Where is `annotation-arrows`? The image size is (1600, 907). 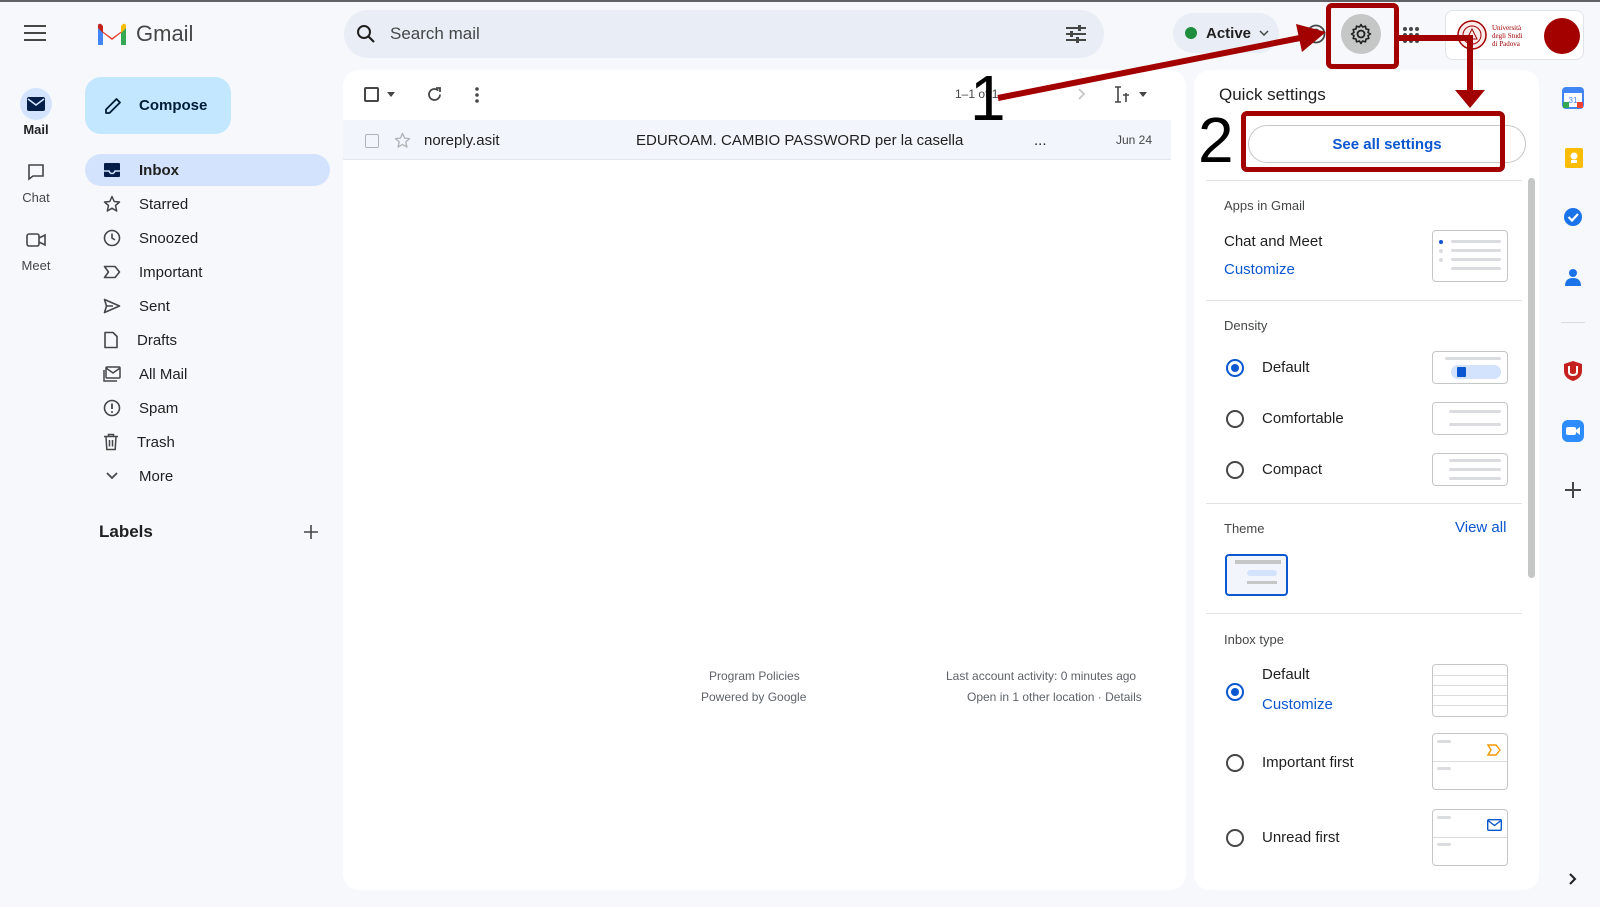
annotation-arrows is located at coordinates (1241, 66).